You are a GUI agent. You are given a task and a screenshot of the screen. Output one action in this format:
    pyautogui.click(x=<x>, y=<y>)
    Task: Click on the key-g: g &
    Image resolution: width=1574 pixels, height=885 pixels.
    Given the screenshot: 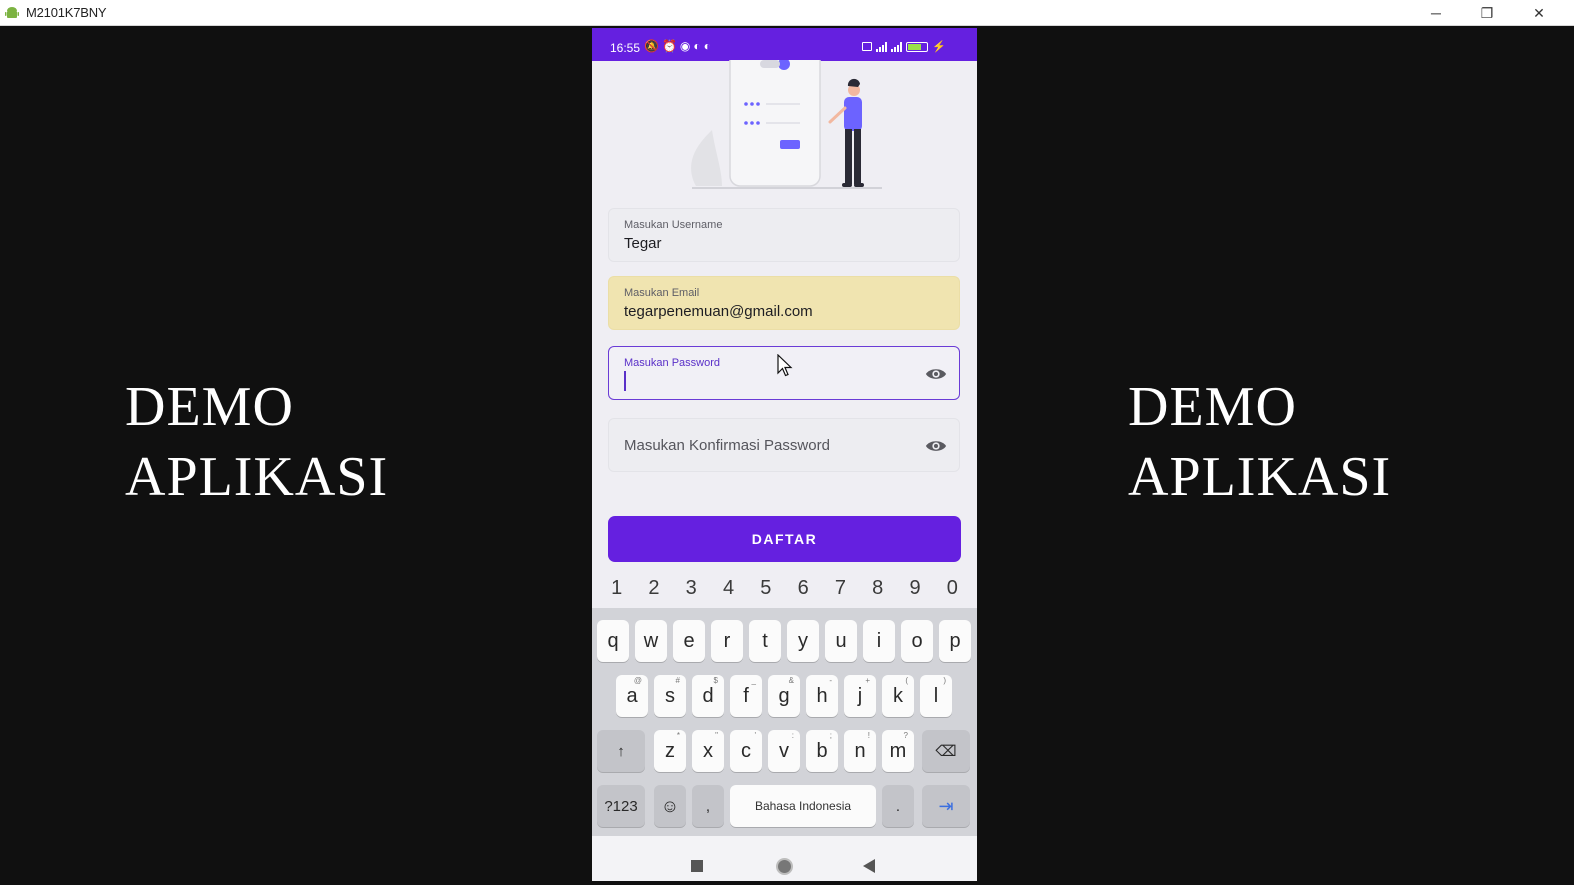 What is the action you would take?
    pyautogui.click(x=784, y=696)
    